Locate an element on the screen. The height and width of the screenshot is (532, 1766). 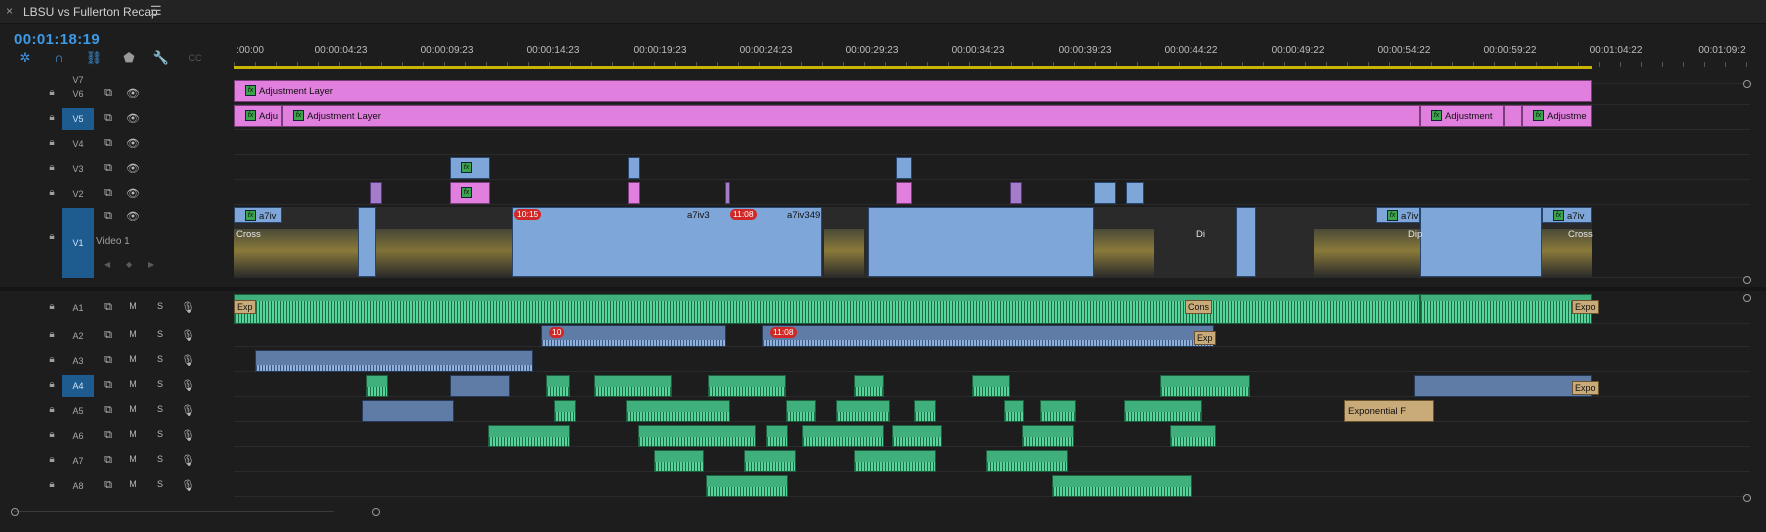
track-name: V4 is located at coordinates (78, 144).